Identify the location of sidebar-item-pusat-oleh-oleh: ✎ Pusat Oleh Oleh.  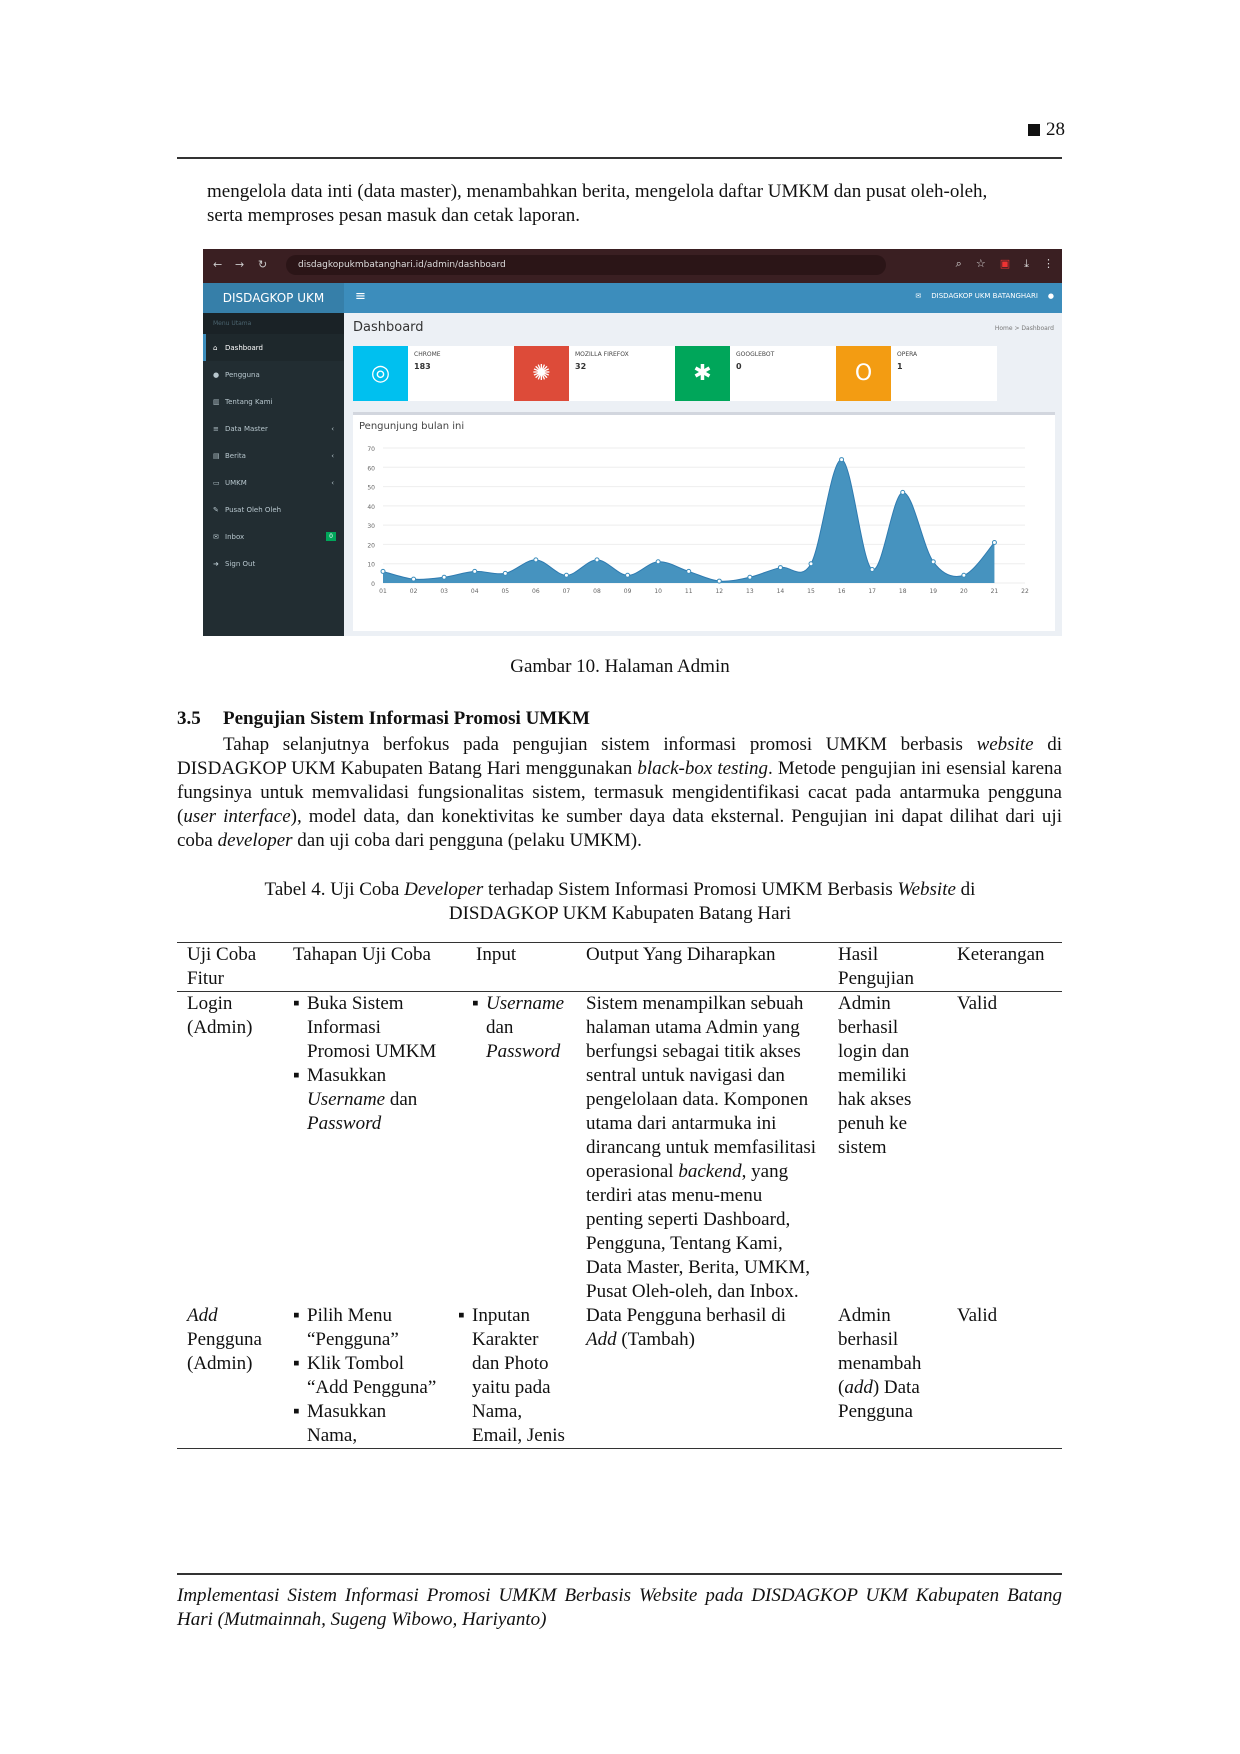
(273, 509).